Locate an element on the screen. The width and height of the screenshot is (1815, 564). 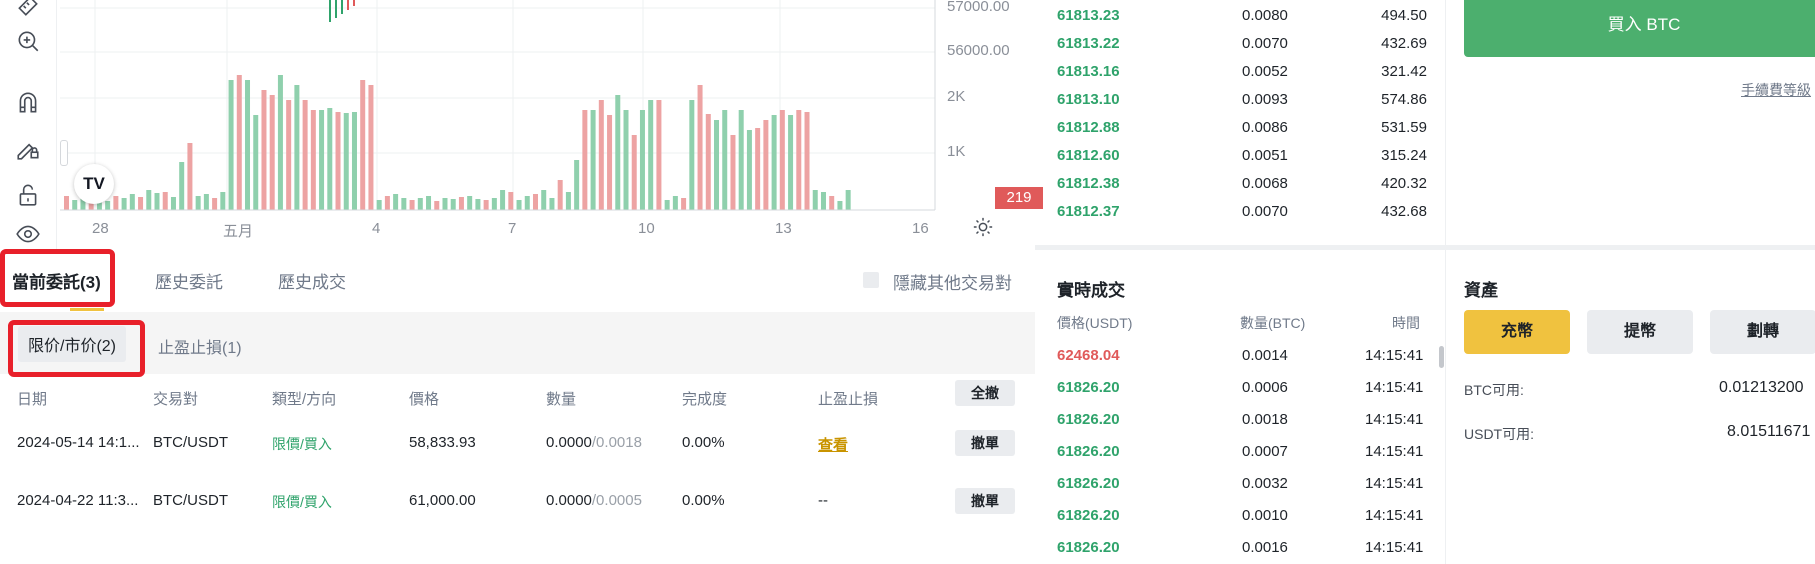
zoom-in-icon is located at coordinates (28, 41).